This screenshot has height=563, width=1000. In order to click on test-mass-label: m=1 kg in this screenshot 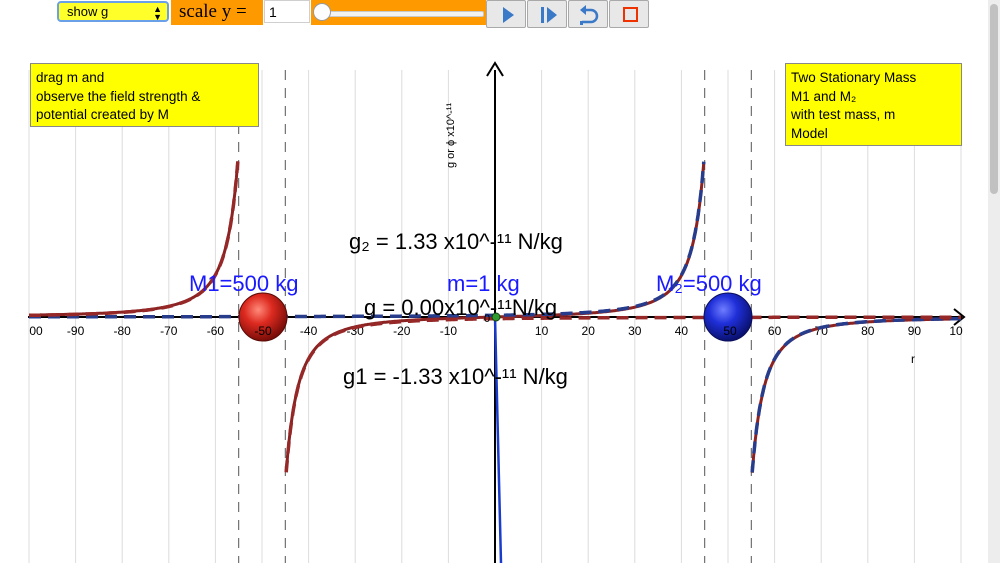, I will do `click(483, 283)`.